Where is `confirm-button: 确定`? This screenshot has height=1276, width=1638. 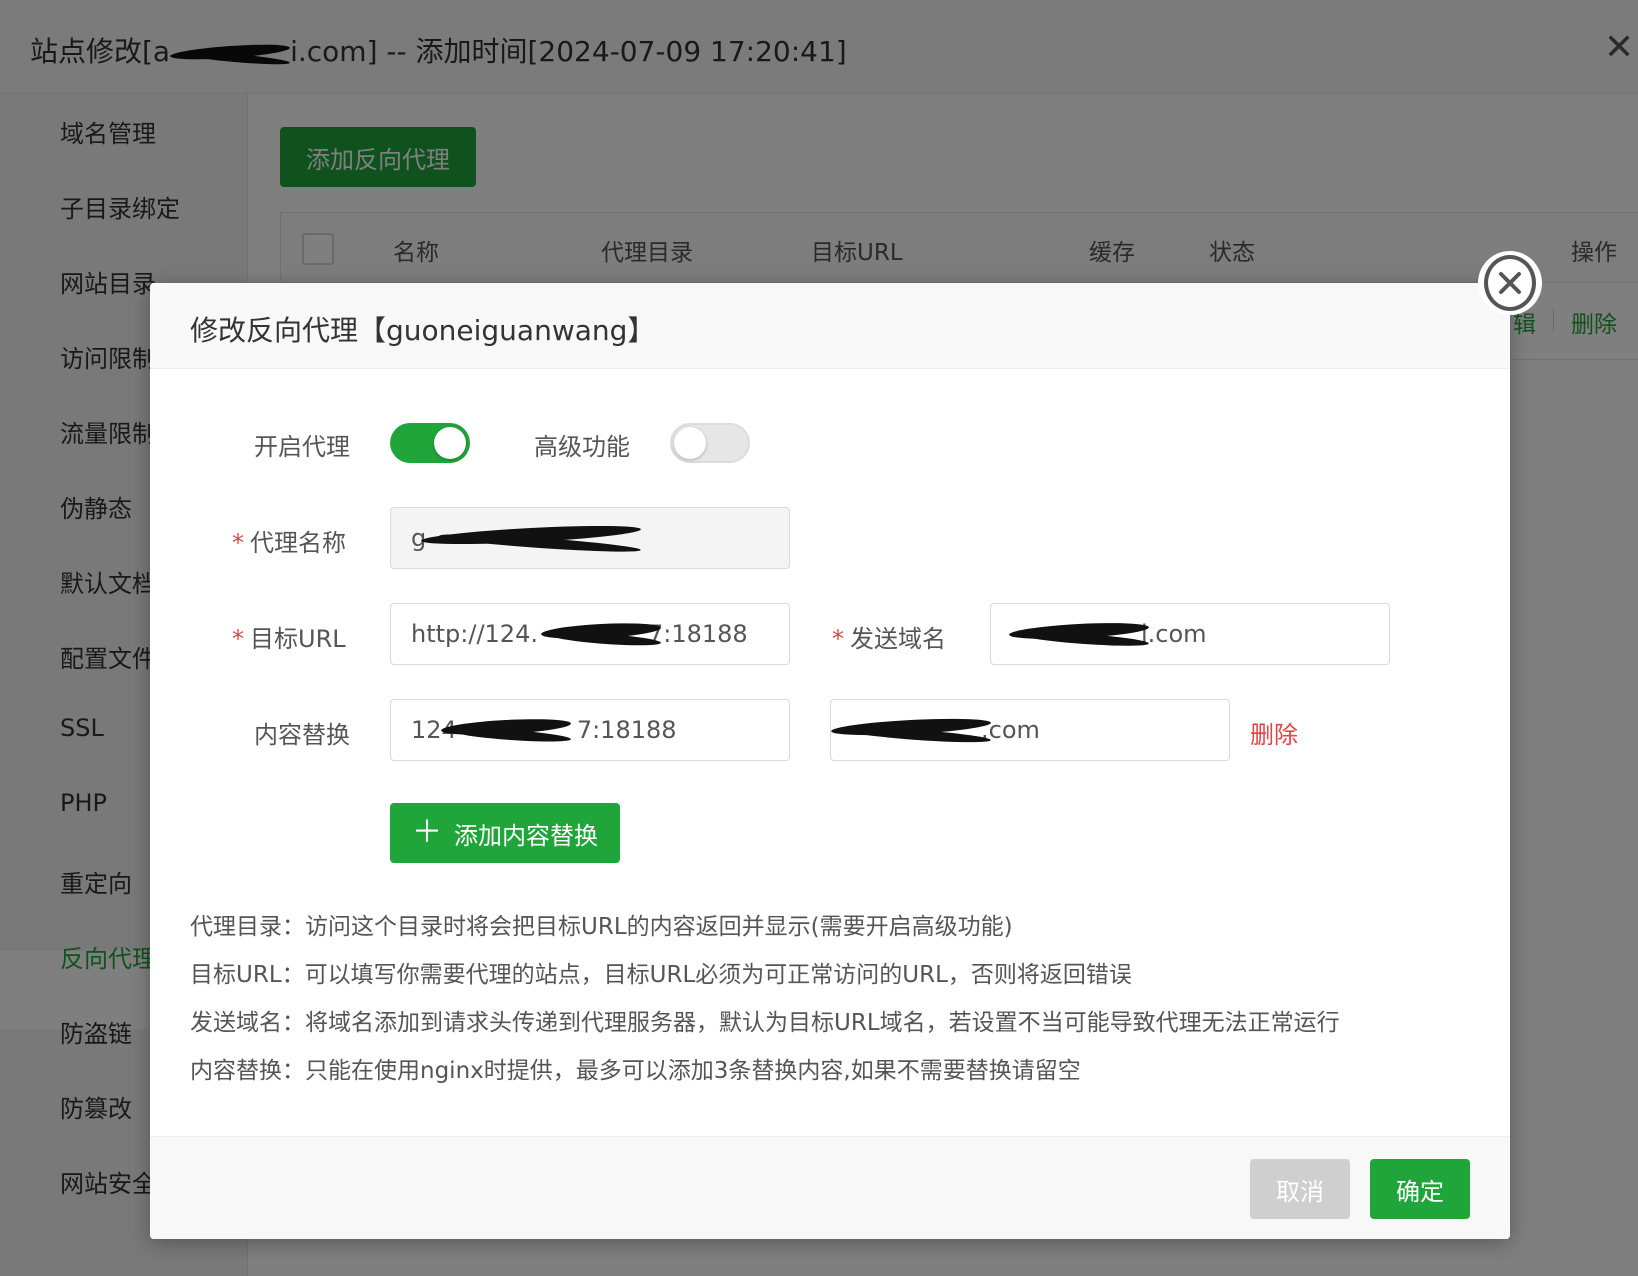
confirm-button: 确定 is located at coordinates (1420, 1189).